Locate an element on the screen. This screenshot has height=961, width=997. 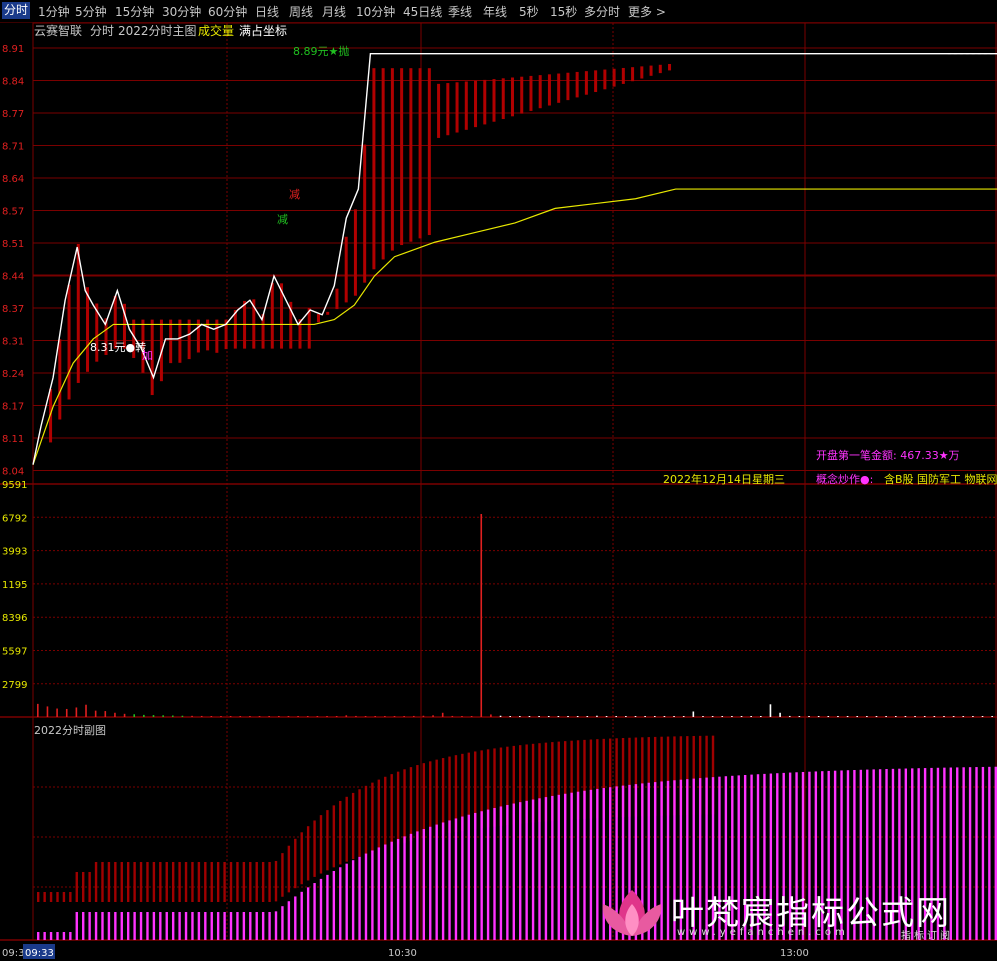
tab-10: 45日线 is located at coordinates (422, 11).